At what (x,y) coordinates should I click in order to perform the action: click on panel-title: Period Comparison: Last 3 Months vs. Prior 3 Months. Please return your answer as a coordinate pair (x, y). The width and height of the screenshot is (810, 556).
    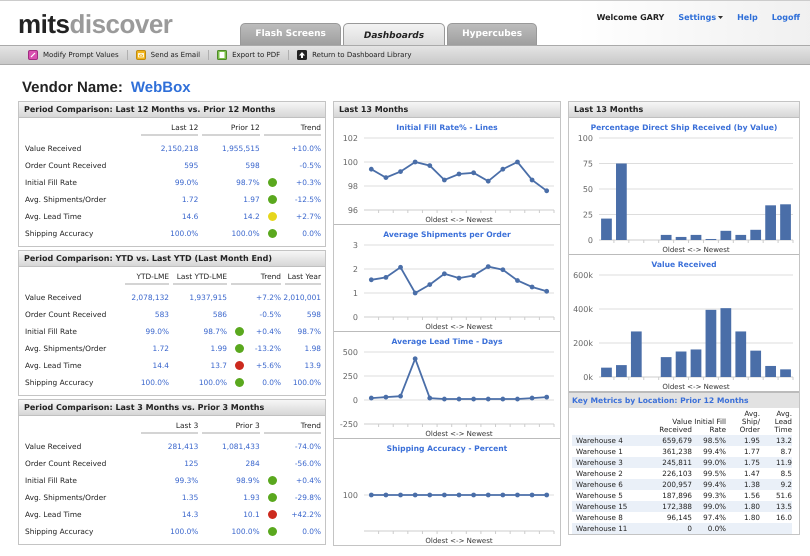
    Looking at the image, I should click on (172, 408).